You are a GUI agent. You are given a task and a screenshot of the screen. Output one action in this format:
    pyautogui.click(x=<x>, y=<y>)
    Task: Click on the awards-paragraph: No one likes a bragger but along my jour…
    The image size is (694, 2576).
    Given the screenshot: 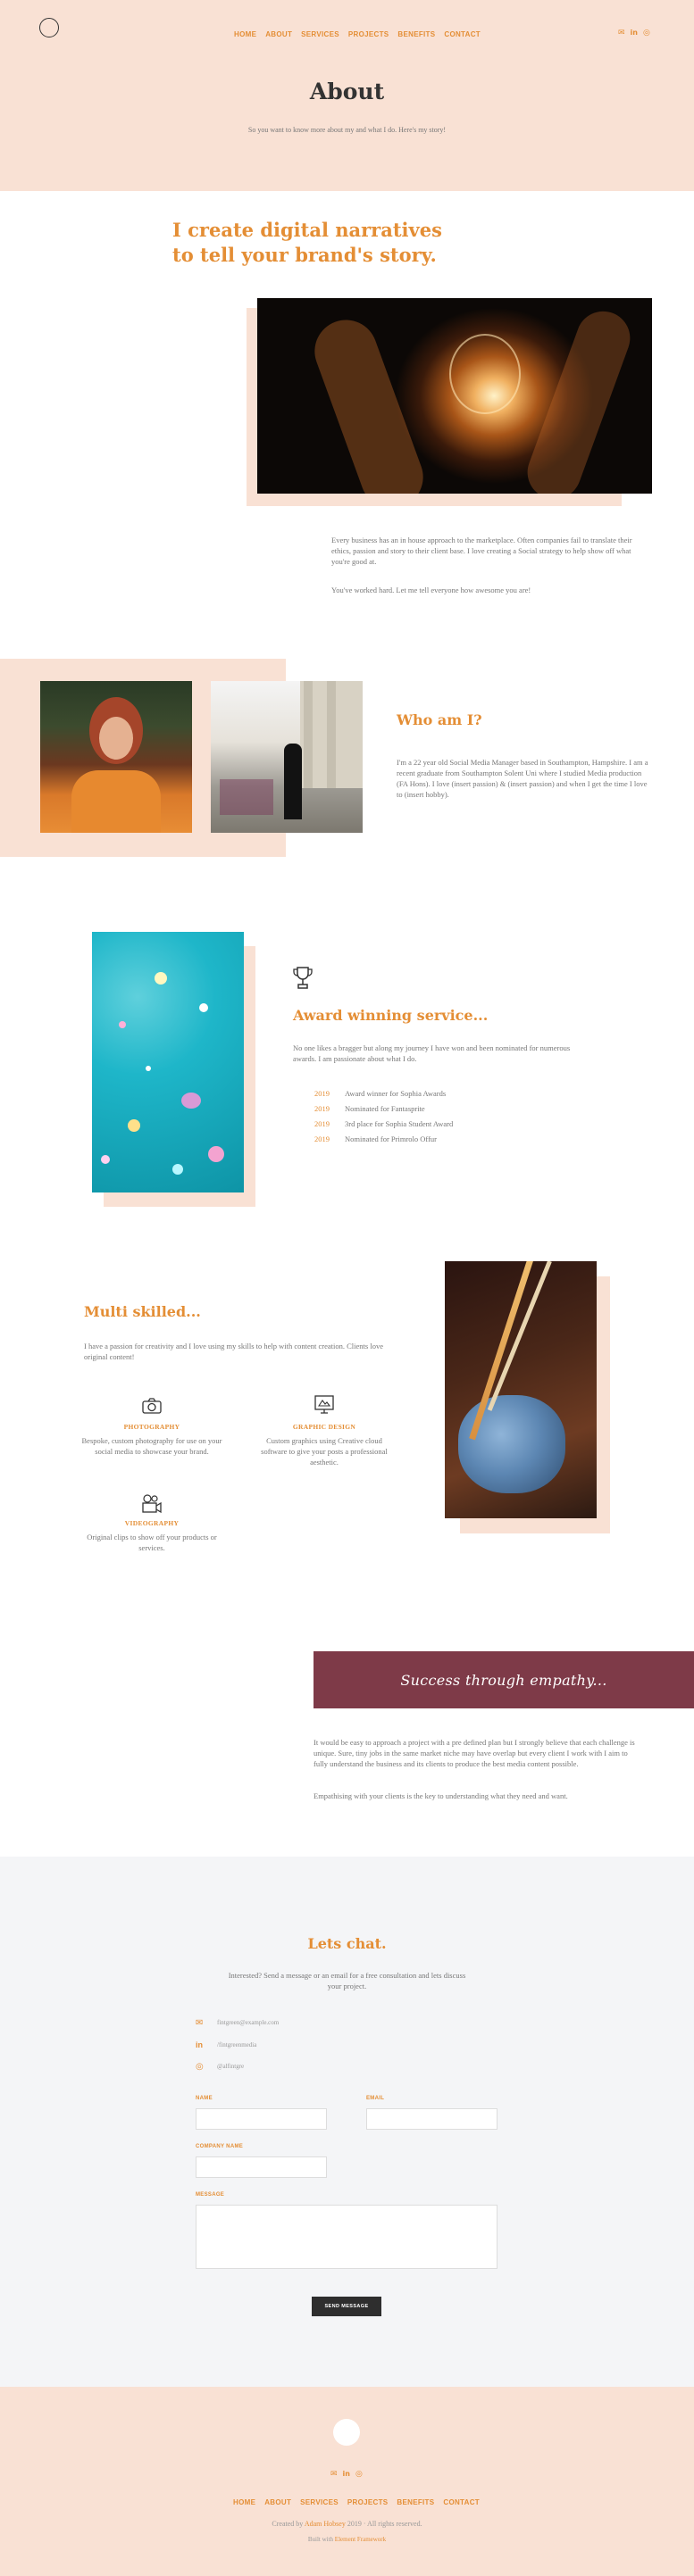 What is the action you would take?
    pyautogui.click(x=432, y=1053)
    